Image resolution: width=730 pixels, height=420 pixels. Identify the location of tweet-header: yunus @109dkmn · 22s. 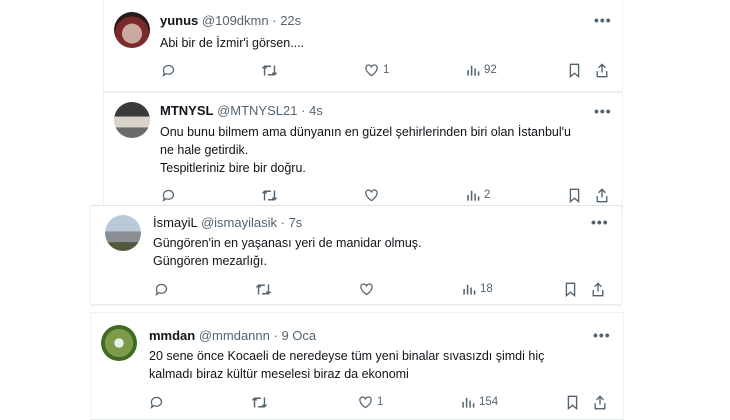
(230, 20).